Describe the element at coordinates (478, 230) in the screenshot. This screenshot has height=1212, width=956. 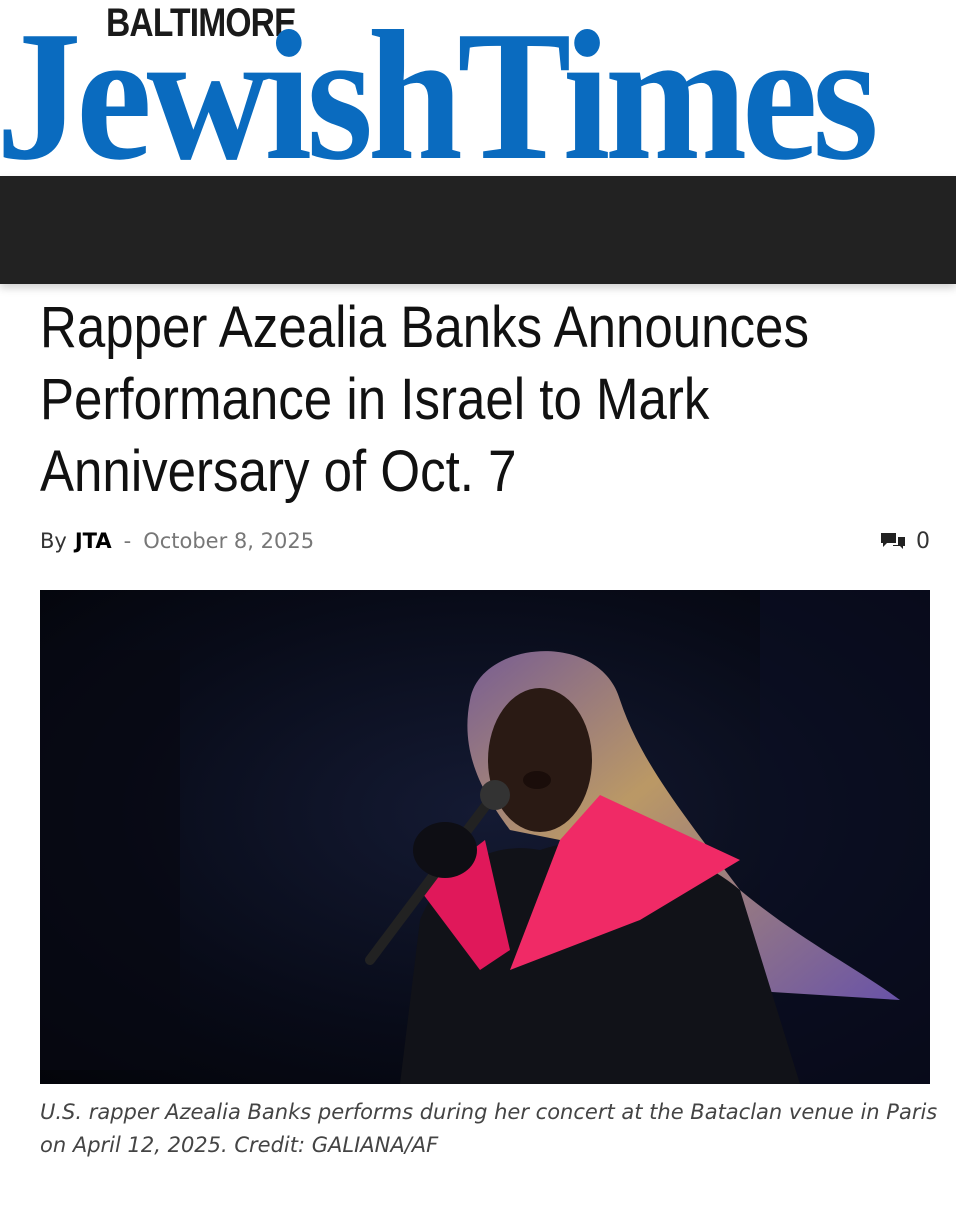
I see `navigation-bar` at that location.